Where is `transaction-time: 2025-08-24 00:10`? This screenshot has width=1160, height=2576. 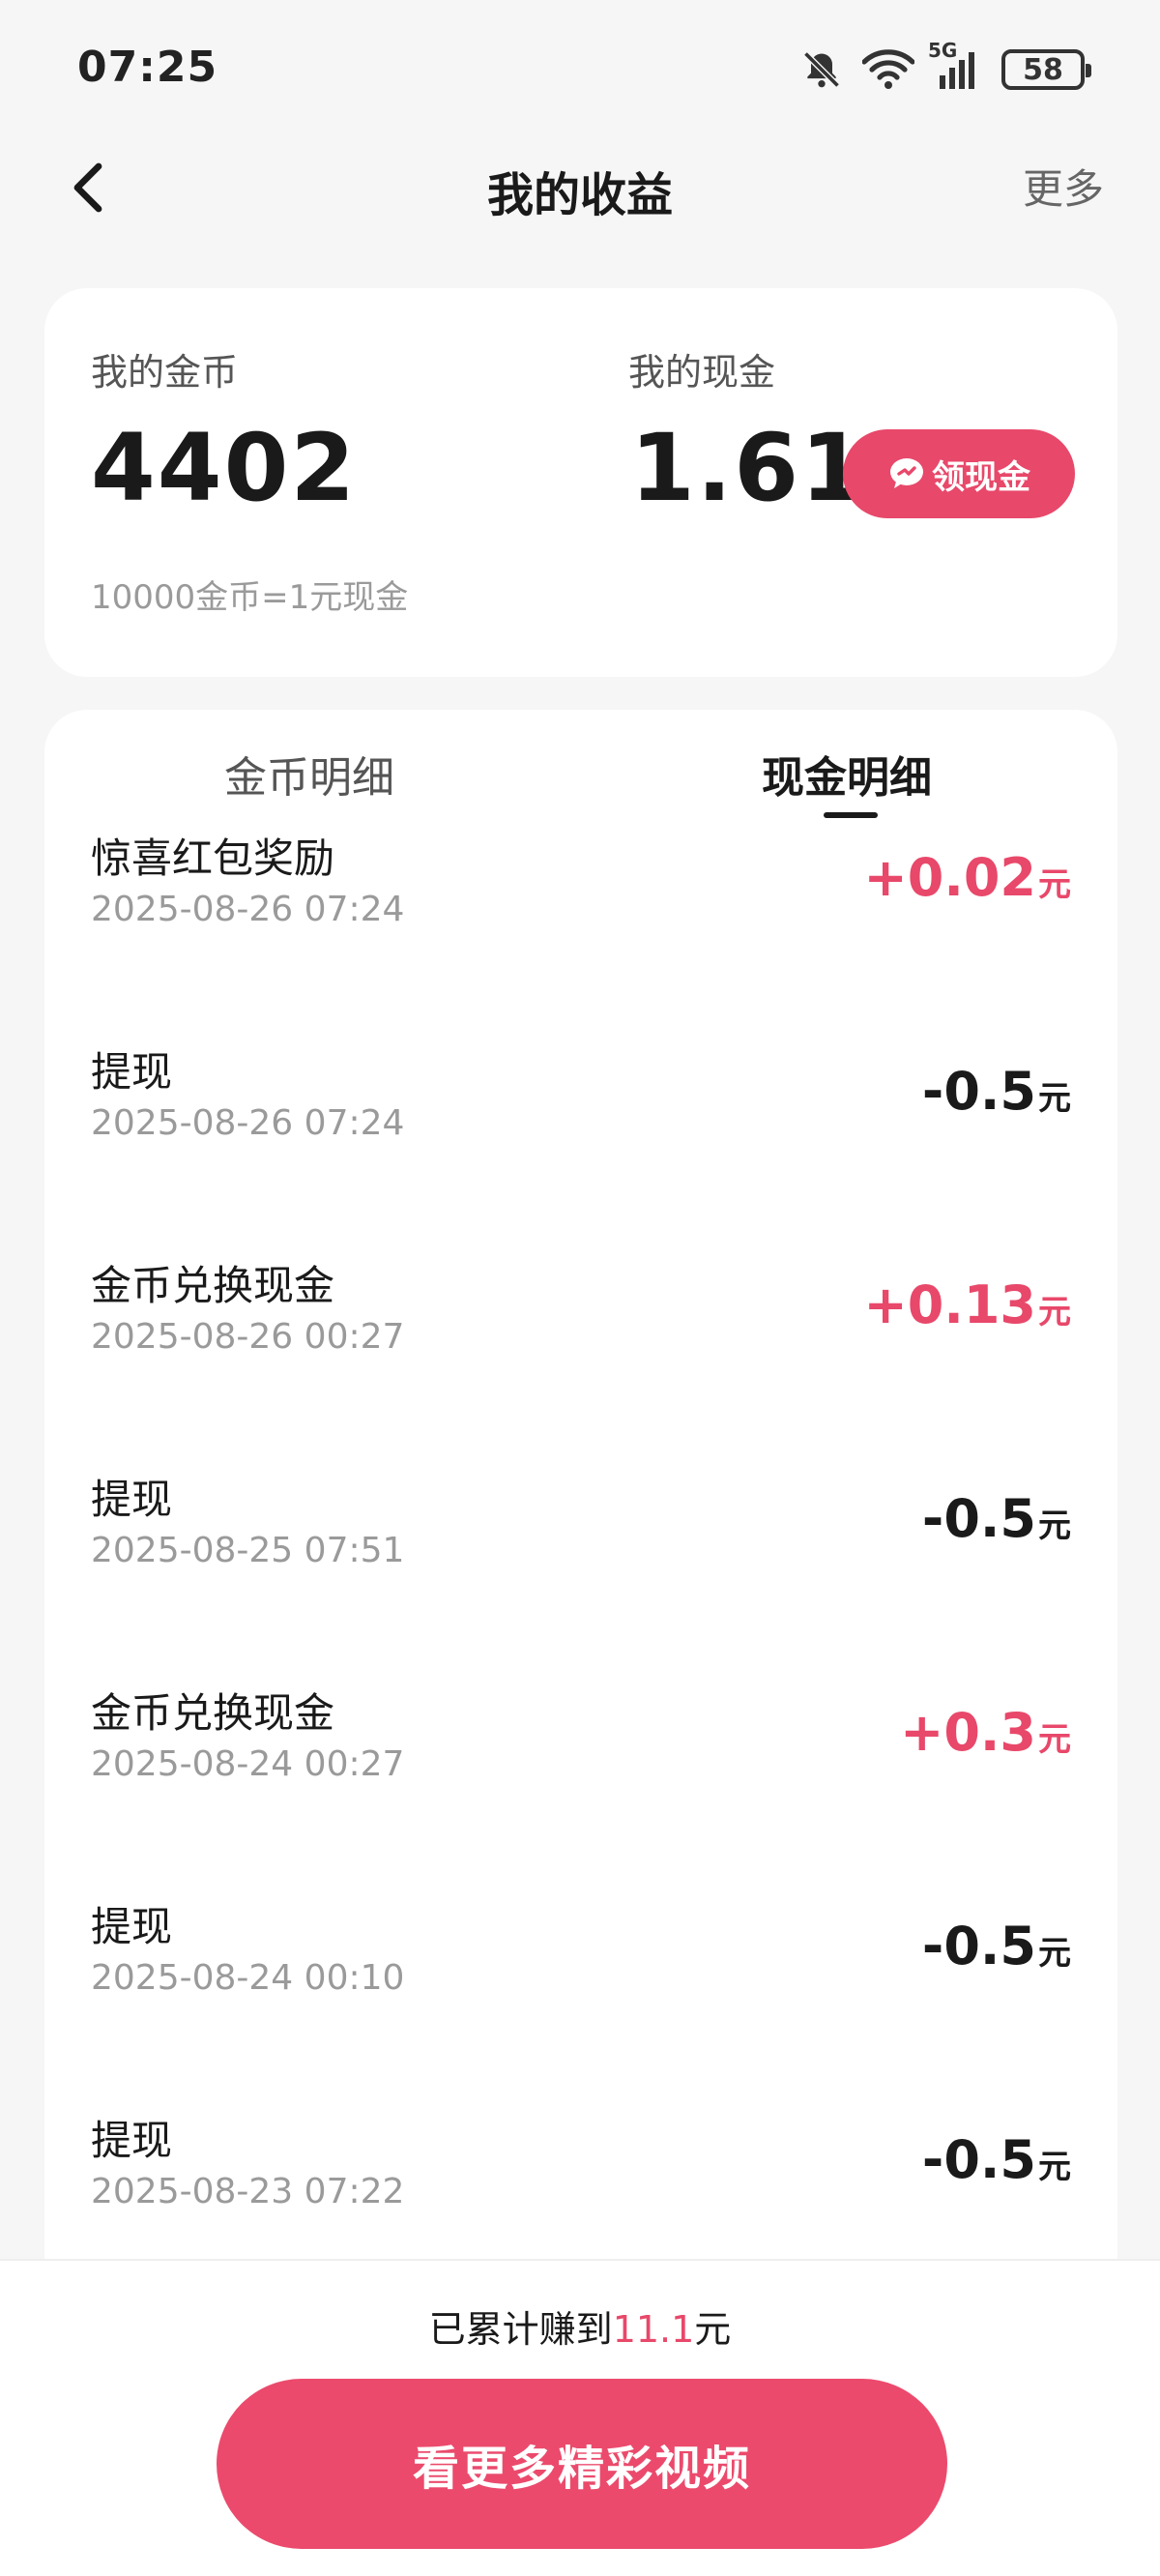 transaction-time: 2025-08-24 00:10 is located at coordinates (248, 1978).